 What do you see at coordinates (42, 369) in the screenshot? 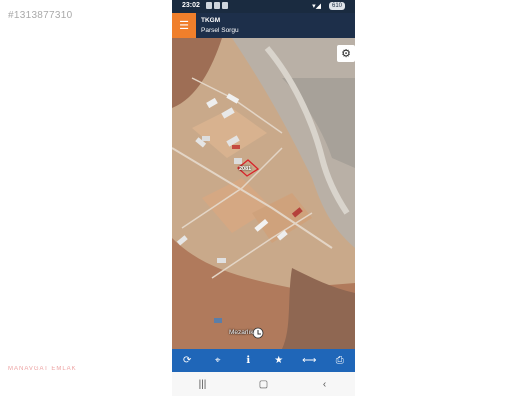
I see `watermark: MANAVGAT EMLAK` at bounding box center [42, 369].